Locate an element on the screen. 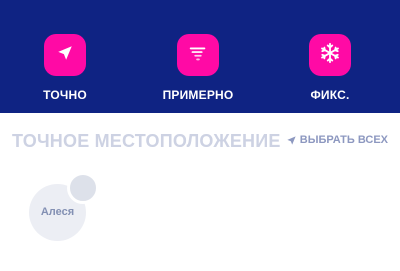 The width and height of the screenshot is (400, 271). blurred-arrow-icon is located at coordinates (198, 55).